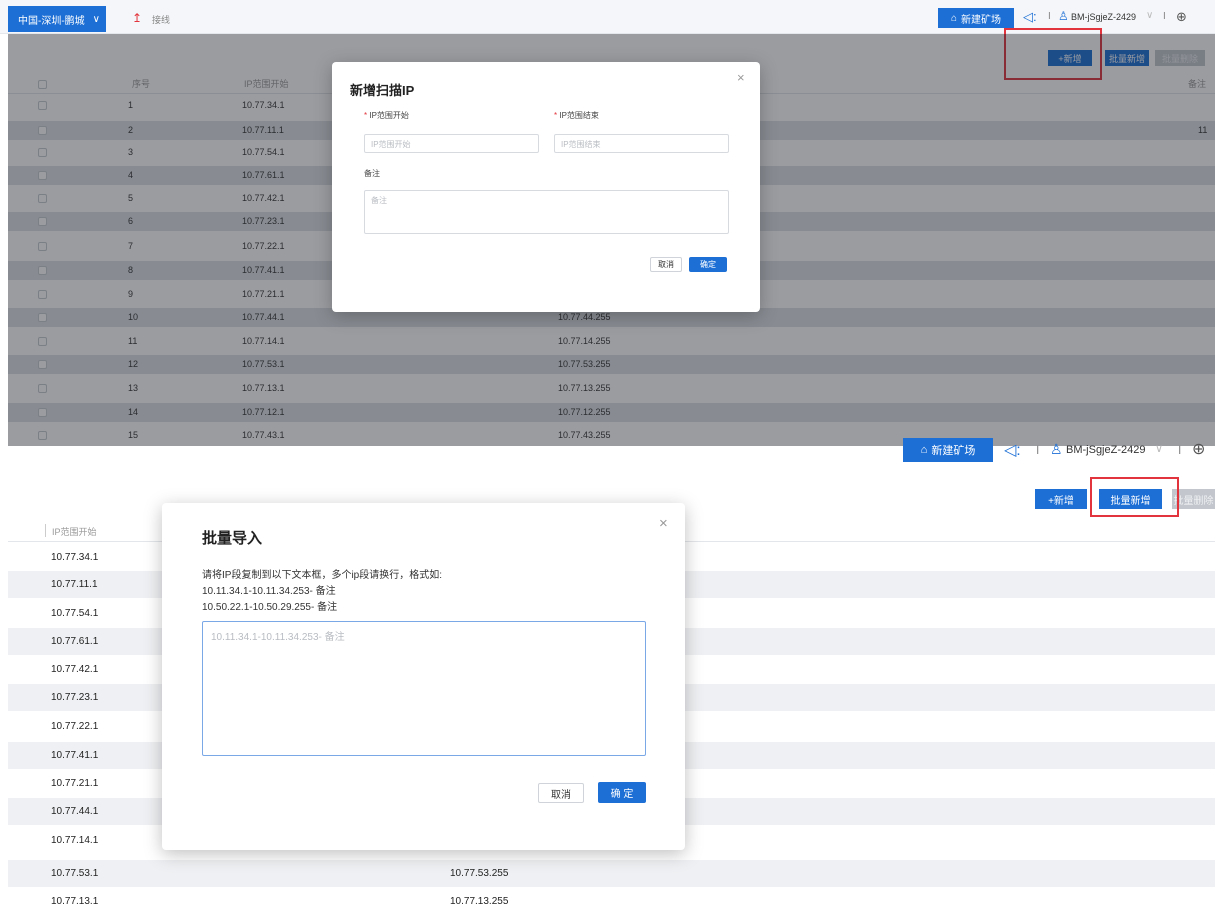 The height and width of the screenshot is (919, 1215). What do you see at coordinates (75, 669) in the screenshot?
I see `row-ip-start: 10.77.42.1` at bounding box center [75, 669].